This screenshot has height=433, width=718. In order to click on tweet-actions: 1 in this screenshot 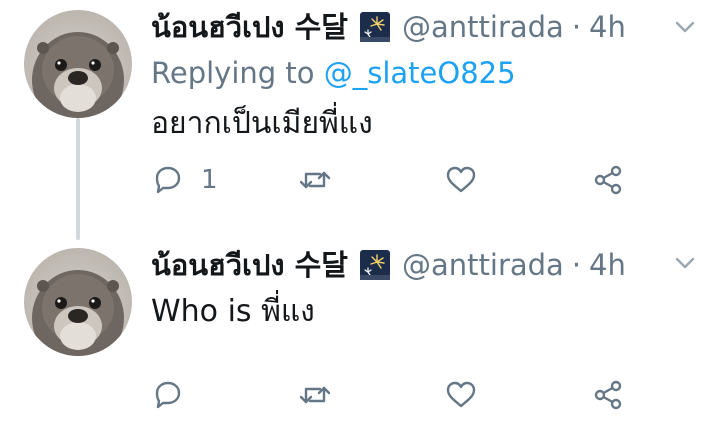, I will do `click(401, 180)`.